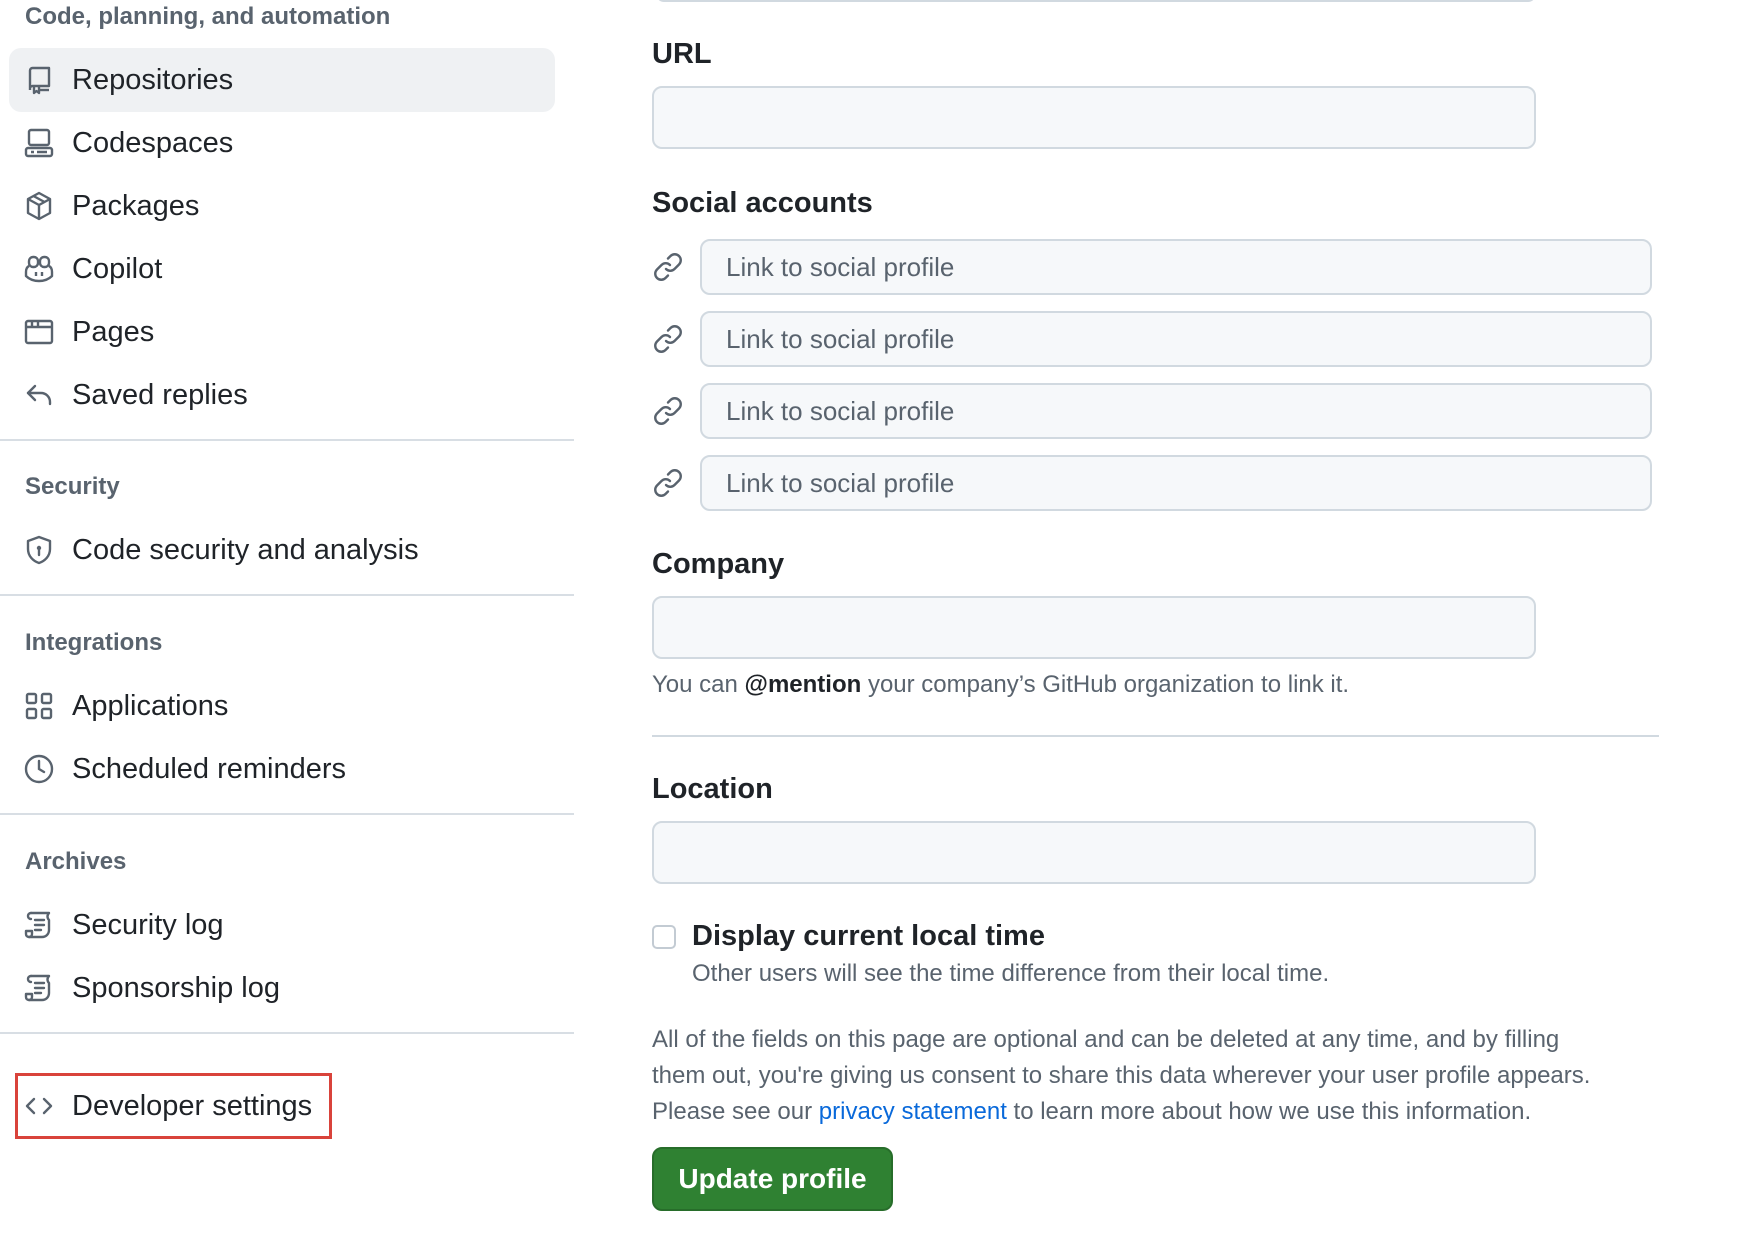 The height and width of the screenshot is (1234, 1762). What do you see at coordinates (1094, 627) in the screenshot?
I see `company-input` at bounding box center [1094, 627].